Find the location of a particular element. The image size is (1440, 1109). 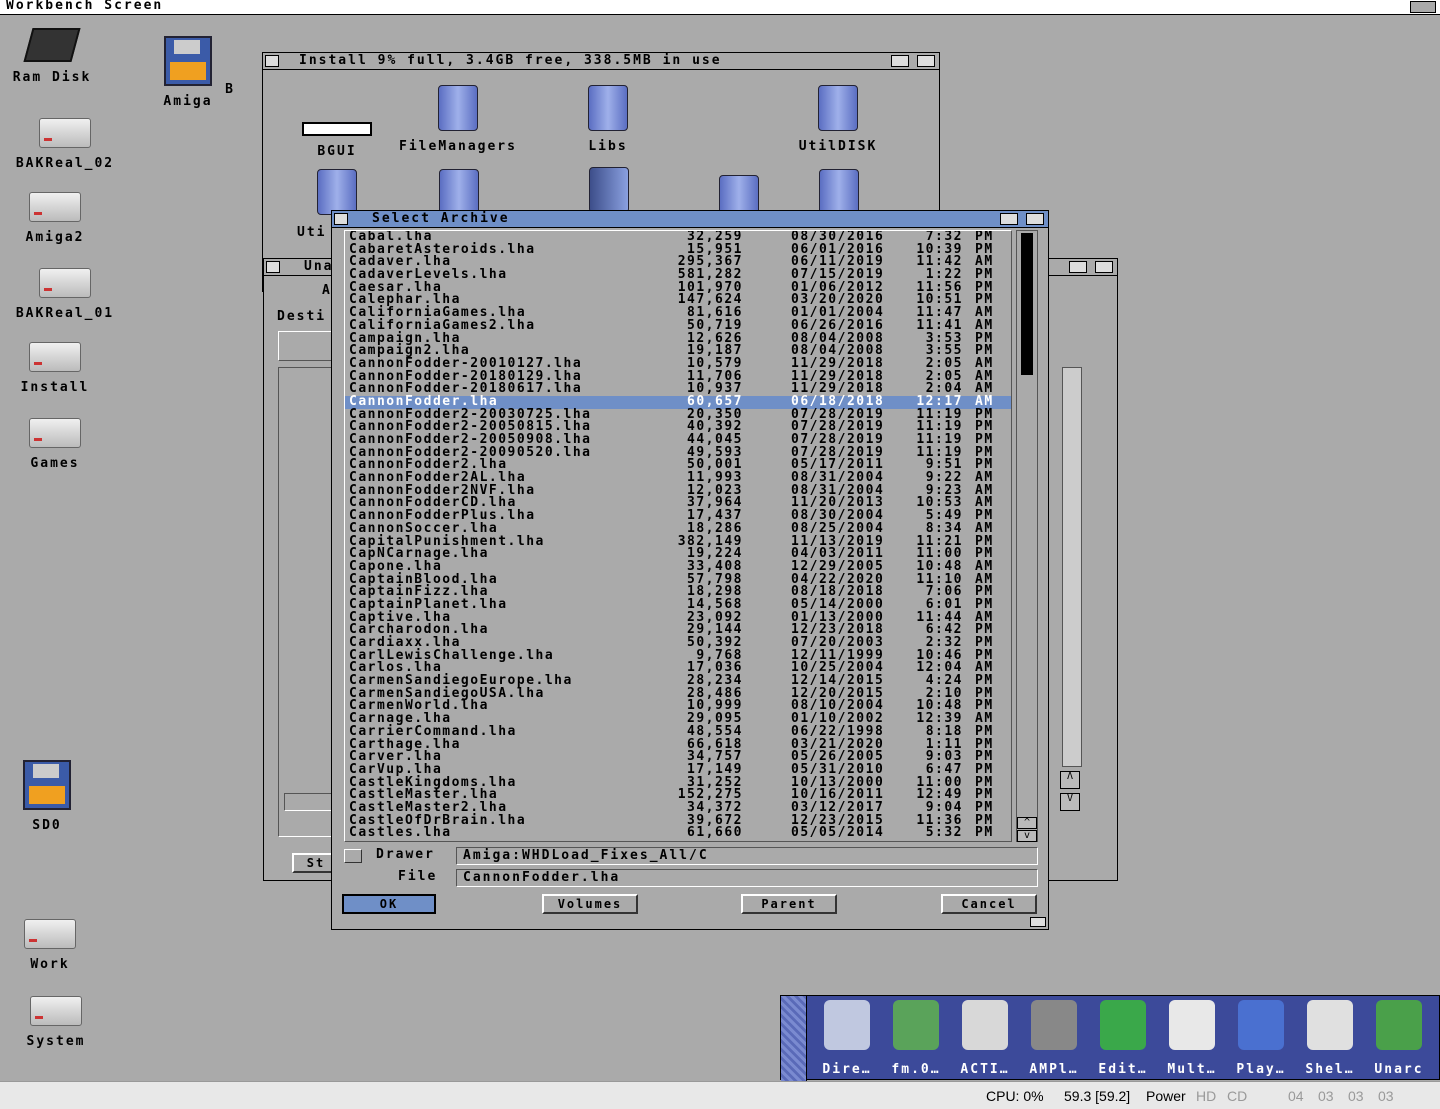

scroll-thumb is located at coordinates (1027, 304).